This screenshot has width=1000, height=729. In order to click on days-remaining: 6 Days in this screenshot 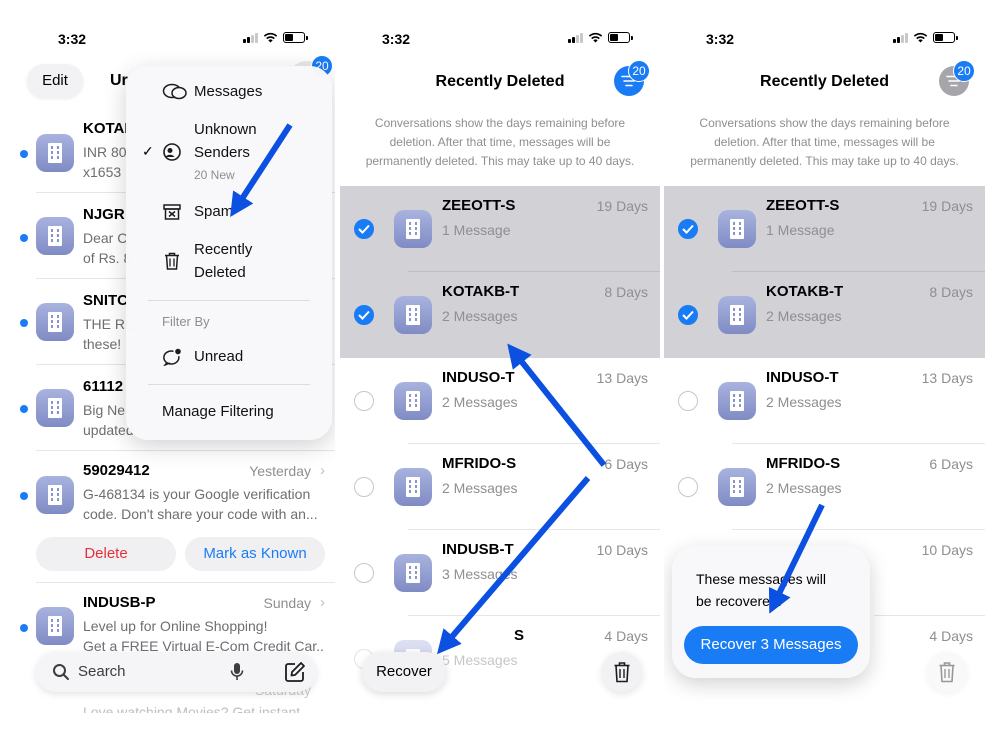, I will do `click(951, 464)`.